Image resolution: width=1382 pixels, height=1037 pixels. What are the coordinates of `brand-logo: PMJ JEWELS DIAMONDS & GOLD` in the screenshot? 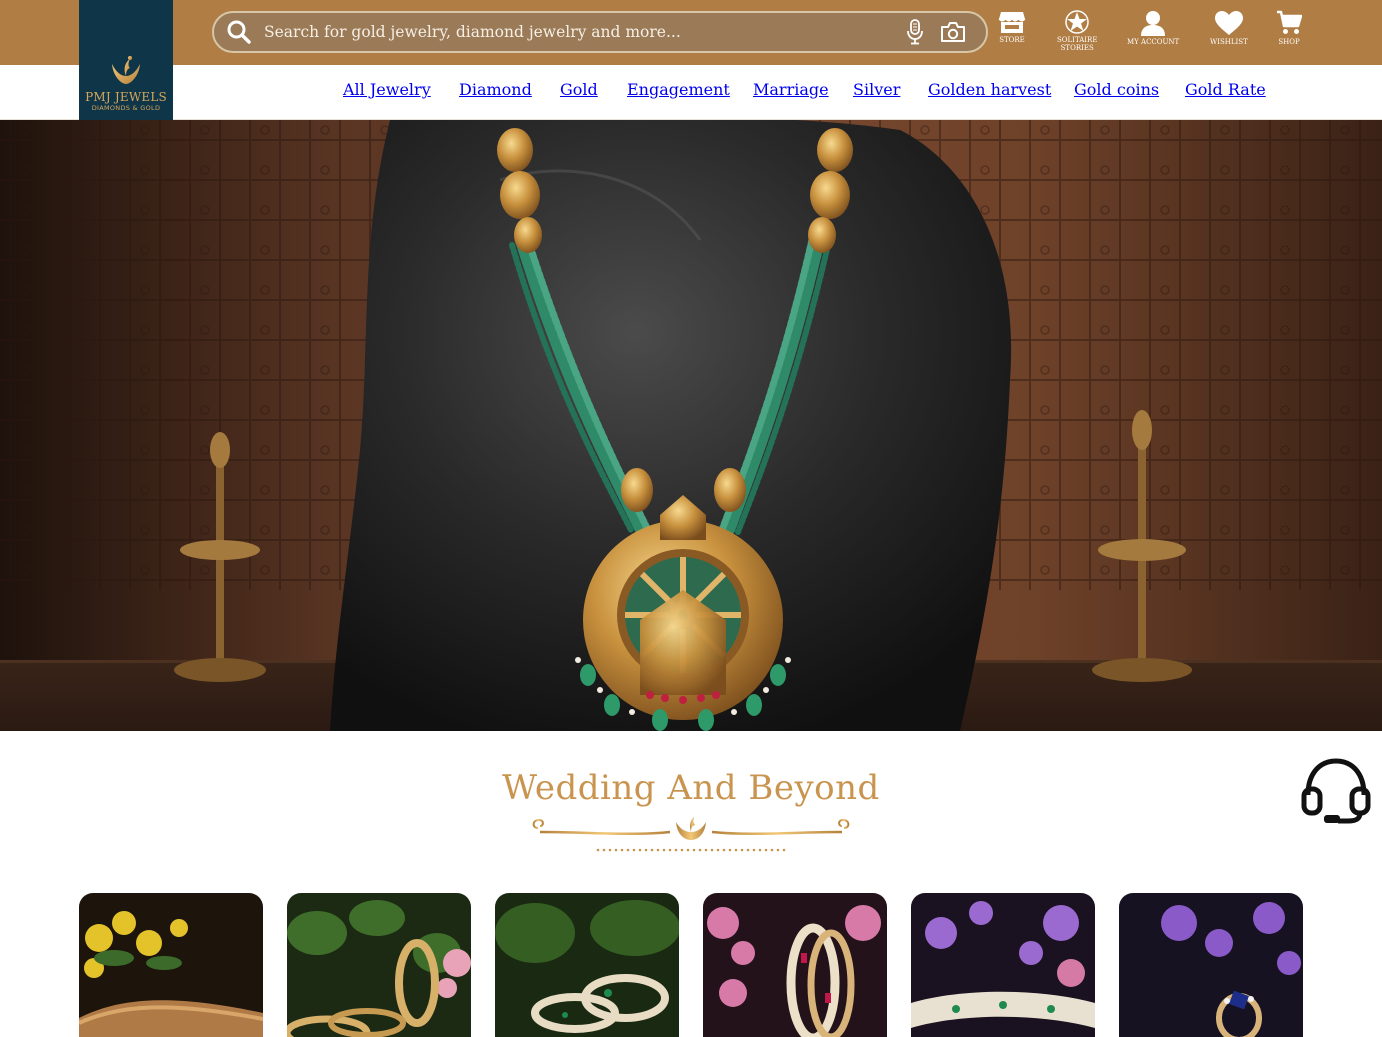 It's located at (126, 60).